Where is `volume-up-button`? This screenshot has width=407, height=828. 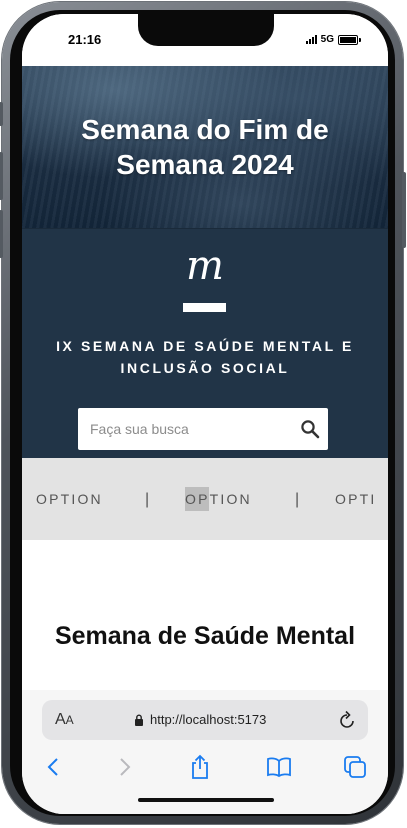
volume-up-button is located at coordinates (1, 176).